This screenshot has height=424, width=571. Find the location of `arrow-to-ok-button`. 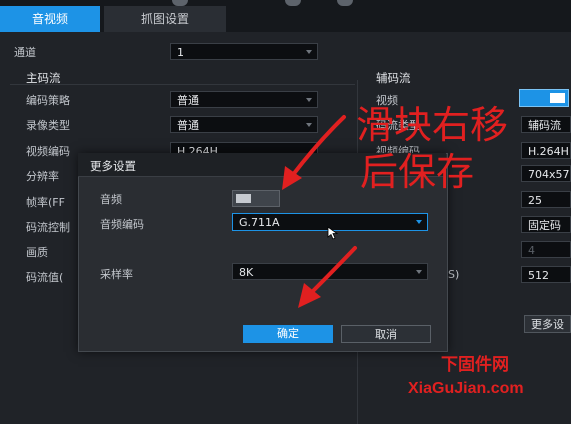

arrow-to-ok-button is located at coordinates (327, 277).